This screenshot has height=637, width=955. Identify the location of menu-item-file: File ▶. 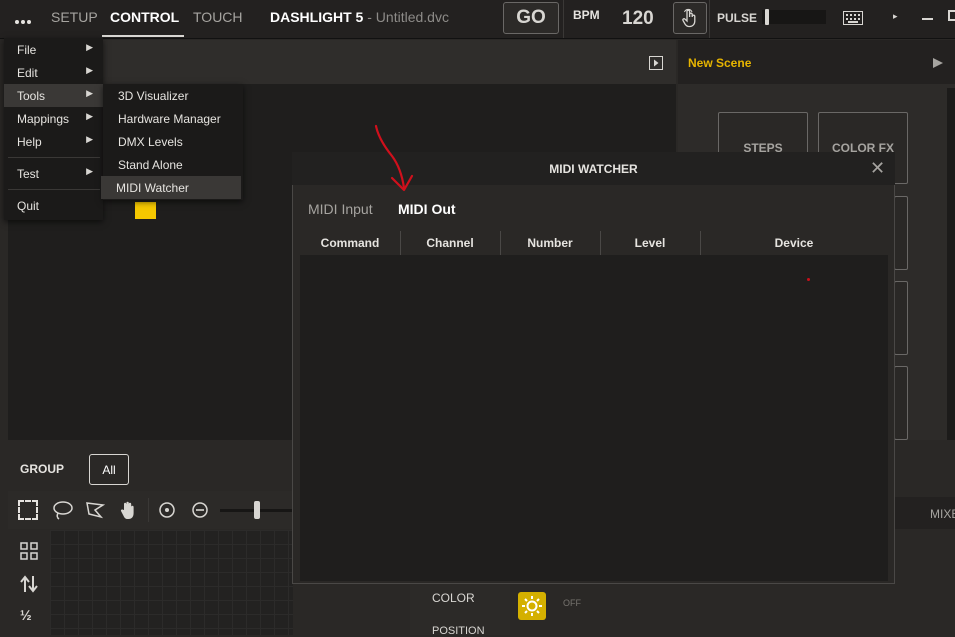
(53, 49).